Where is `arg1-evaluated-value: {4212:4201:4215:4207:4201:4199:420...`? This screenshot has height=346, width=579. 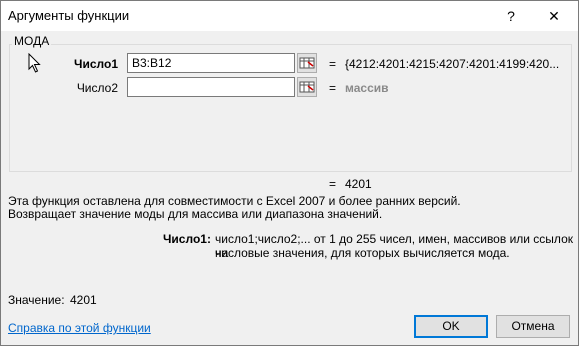 arg1-evaluated-value: {4212:4201:4215:4207:4201:4199:420... is located at coordinates (452, 64).